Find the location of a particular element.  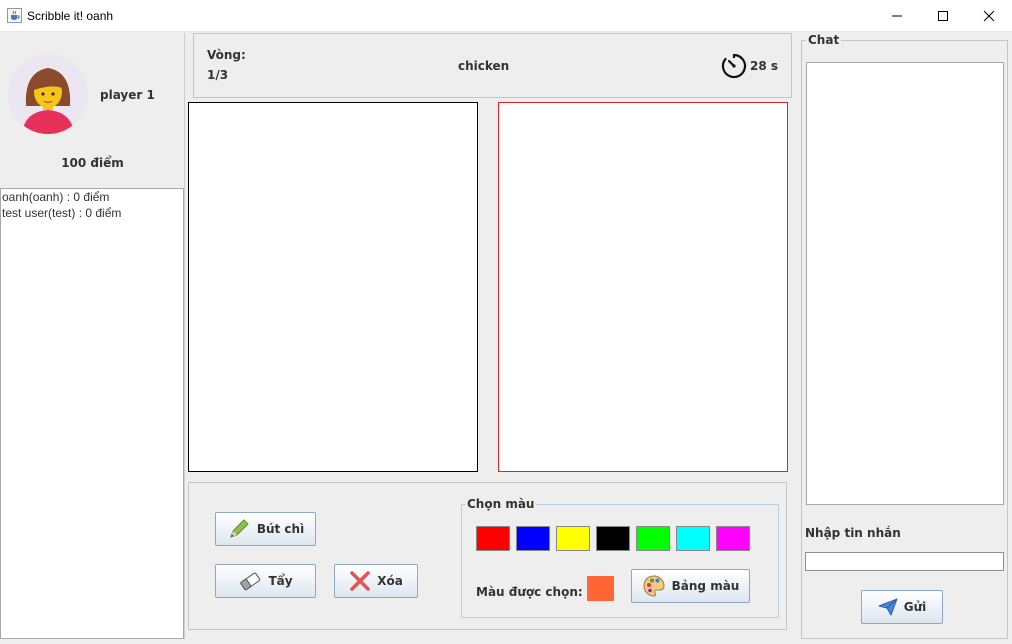

eraser-label: Tẩy is located at coordinates (280, 581).